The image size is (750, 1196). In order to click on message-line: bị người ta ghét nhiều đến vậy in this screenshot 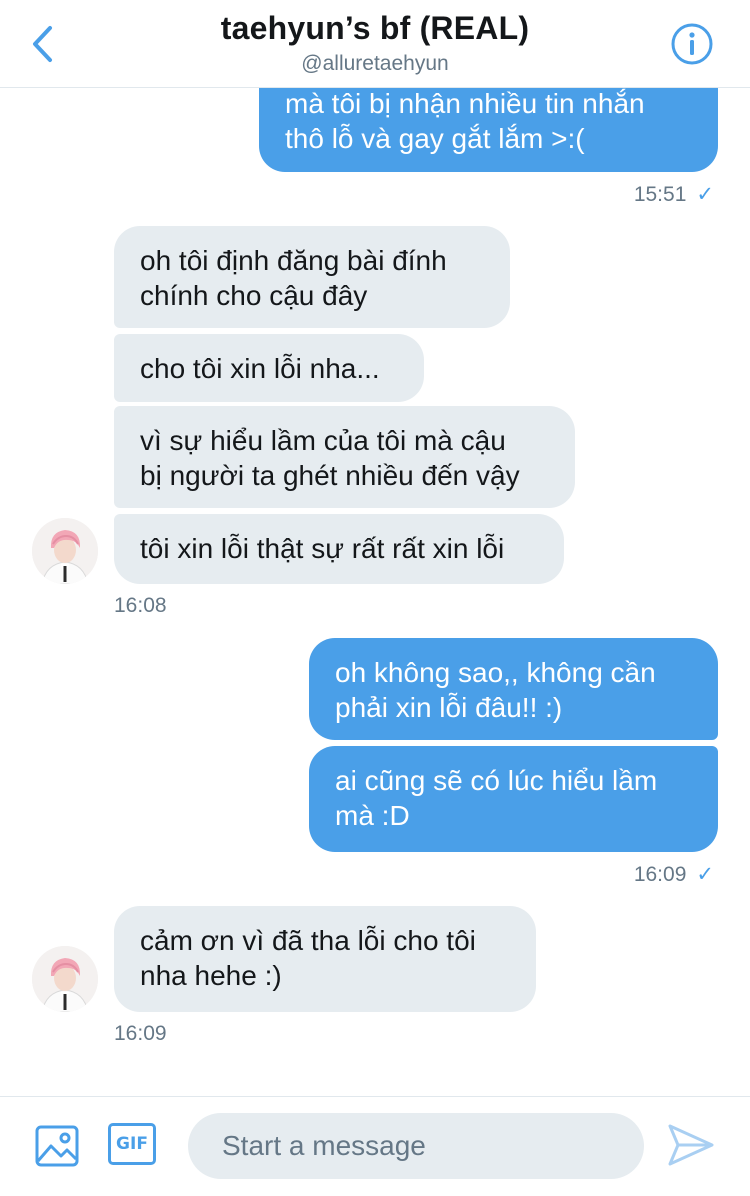, I will do `click(330, 475)`.